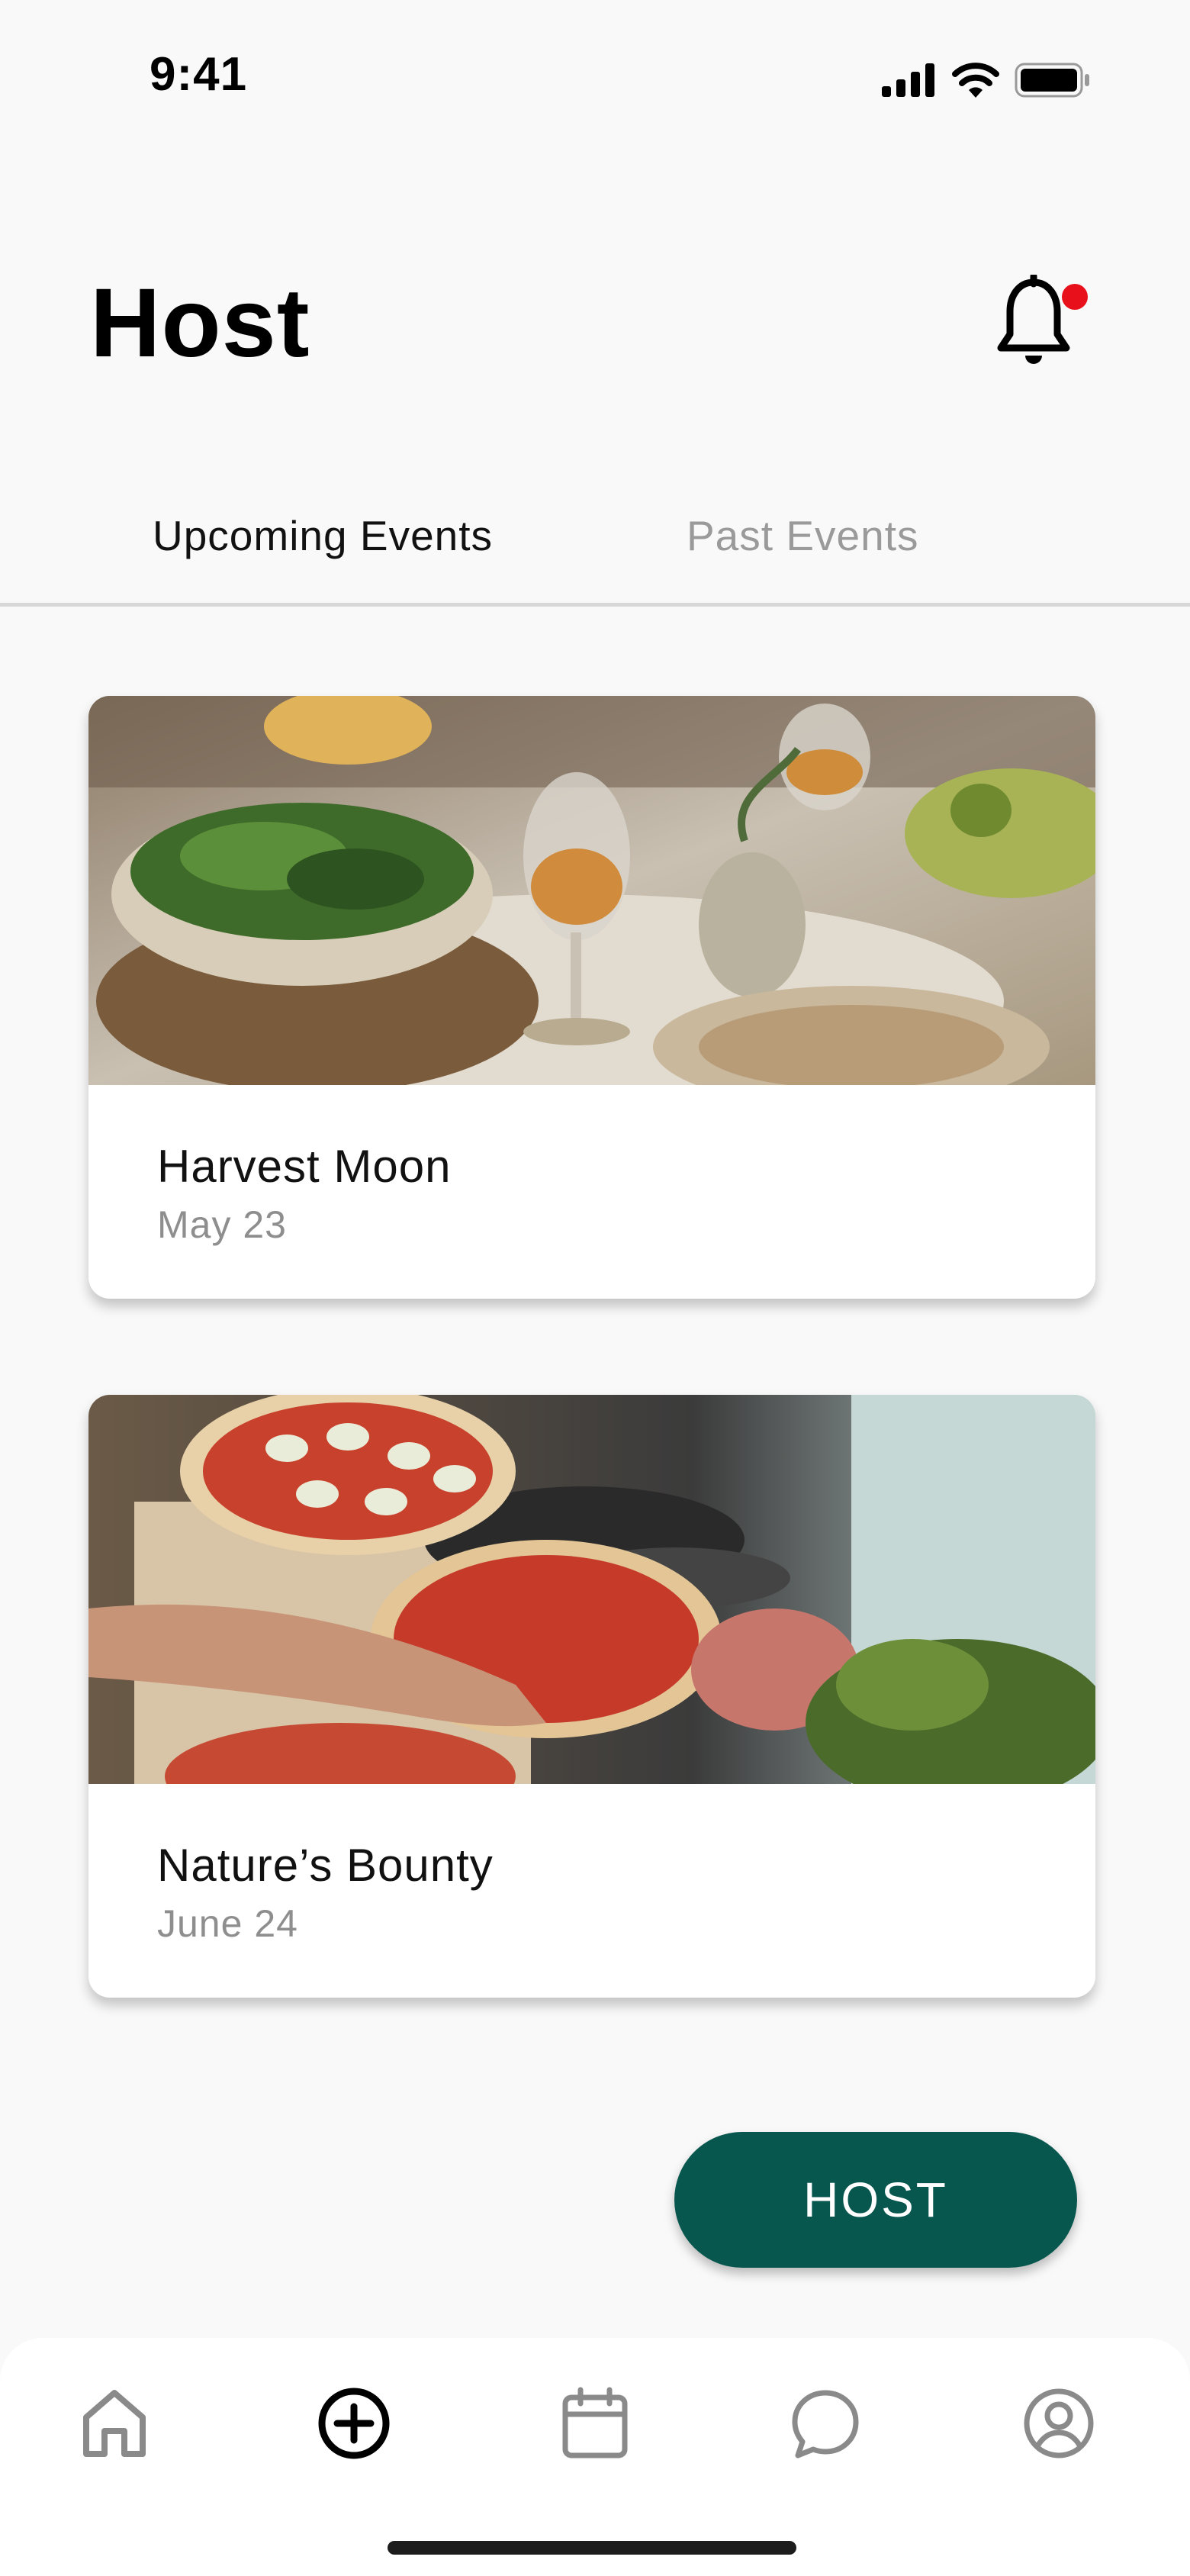 This screenshot has height=2576, width=1190. What do you see at coordinates (802, 535) in the screenshot?
I see `tab-past-events: Past Events` at bounding box center [802, 535].